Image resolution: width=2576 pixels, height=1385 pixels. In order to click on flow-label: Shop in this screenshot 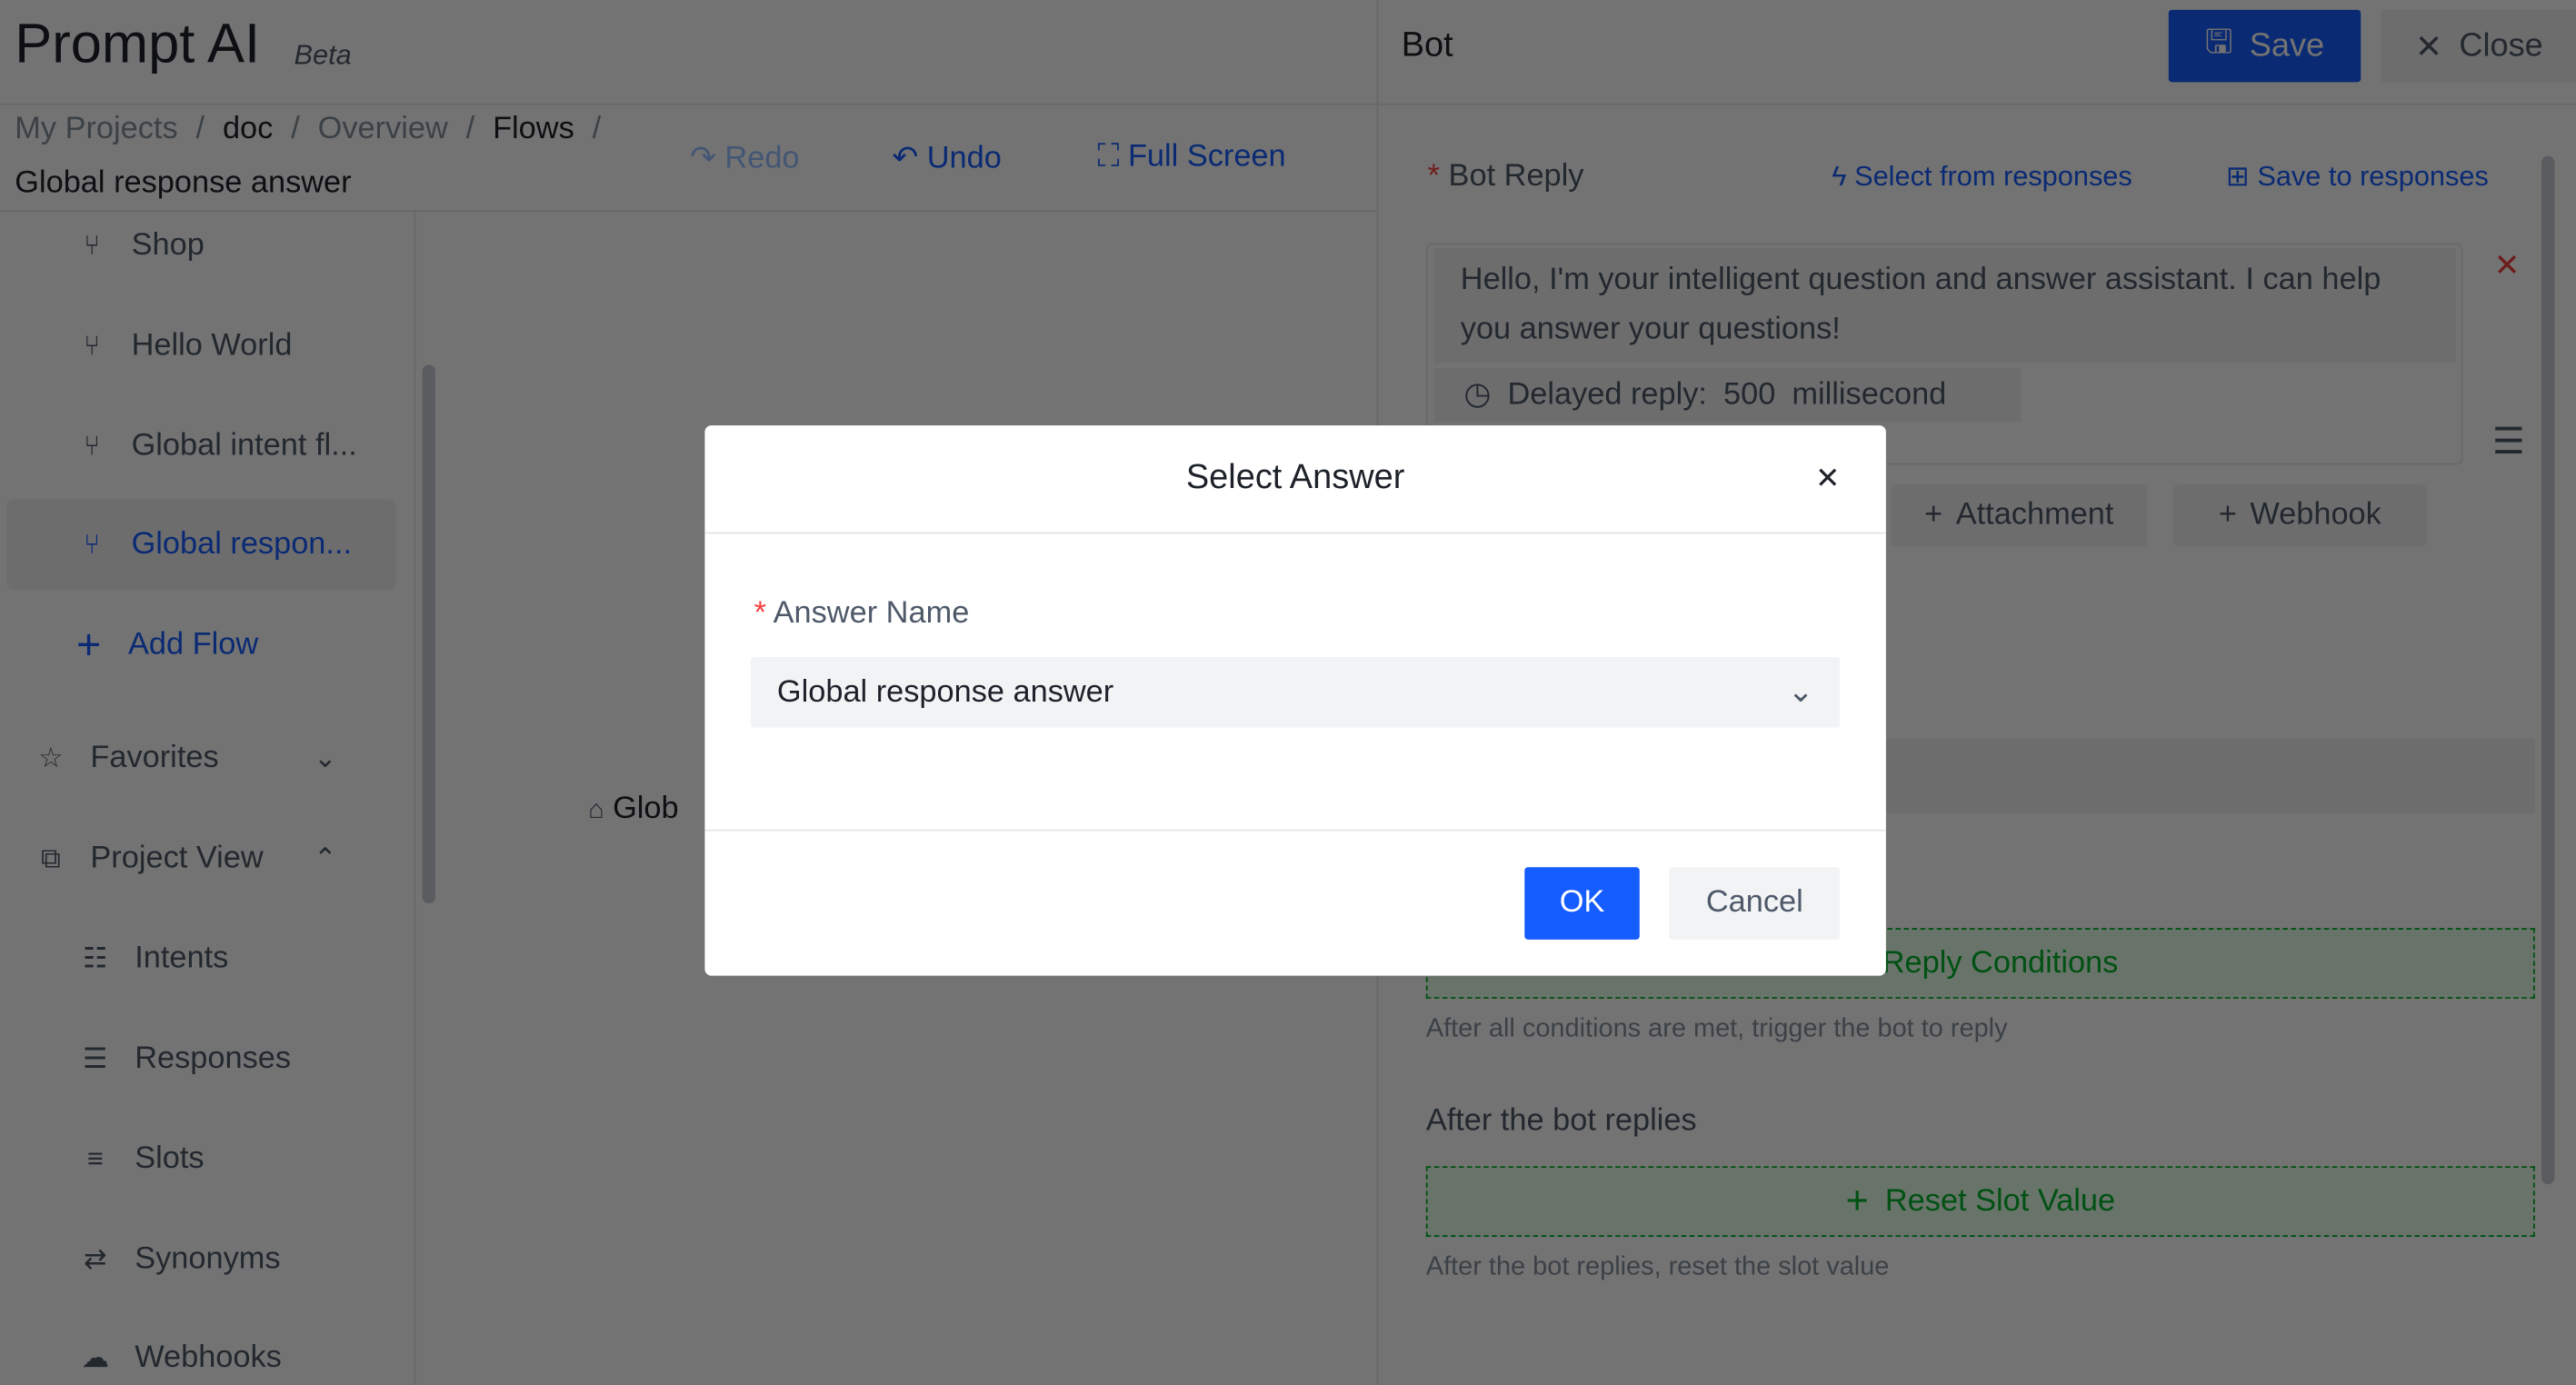, I will do `click(168, 245)`.